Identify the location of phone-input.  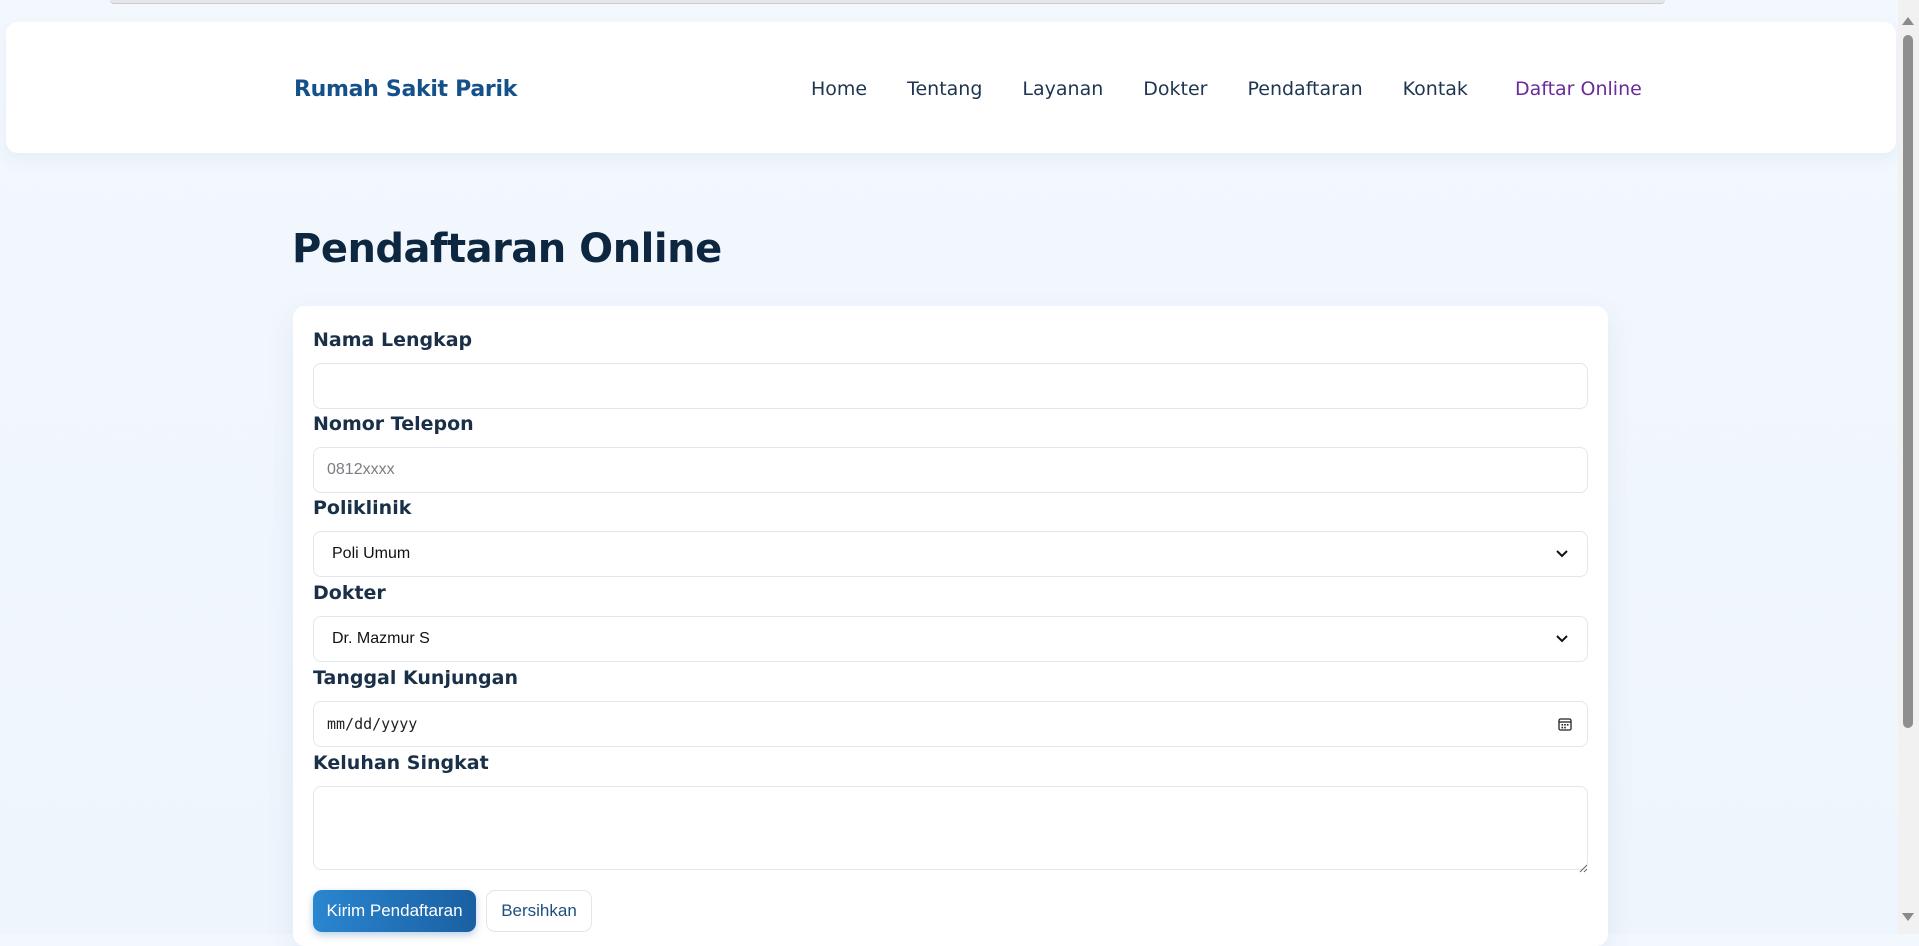
(950, 470).